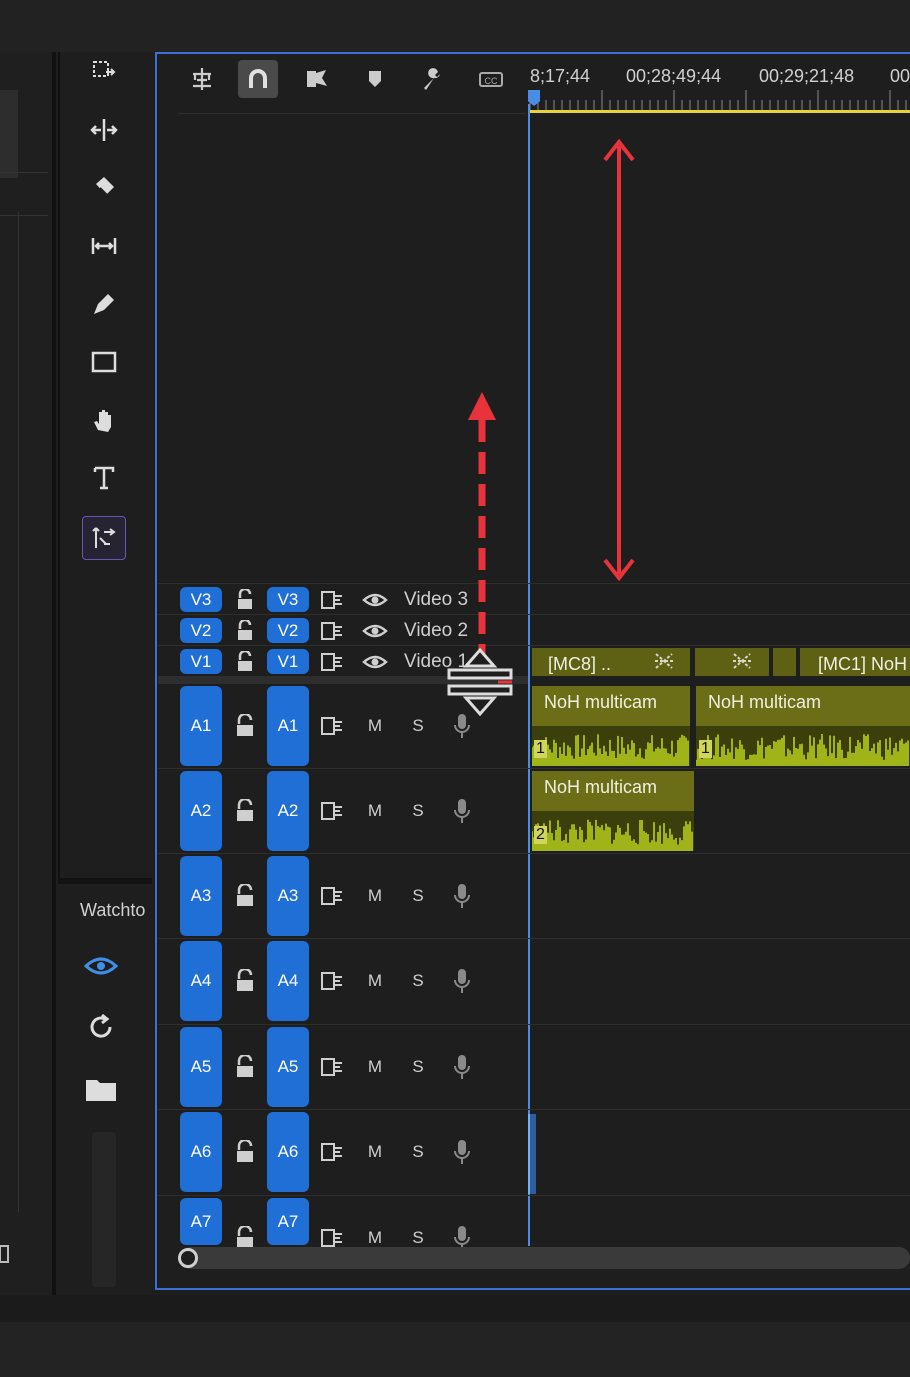 The height and width of the screenshot is (1377, 910). Describe the element at coordinates (742, 661) in the screenshot. I see `multicam-icon` at that location.